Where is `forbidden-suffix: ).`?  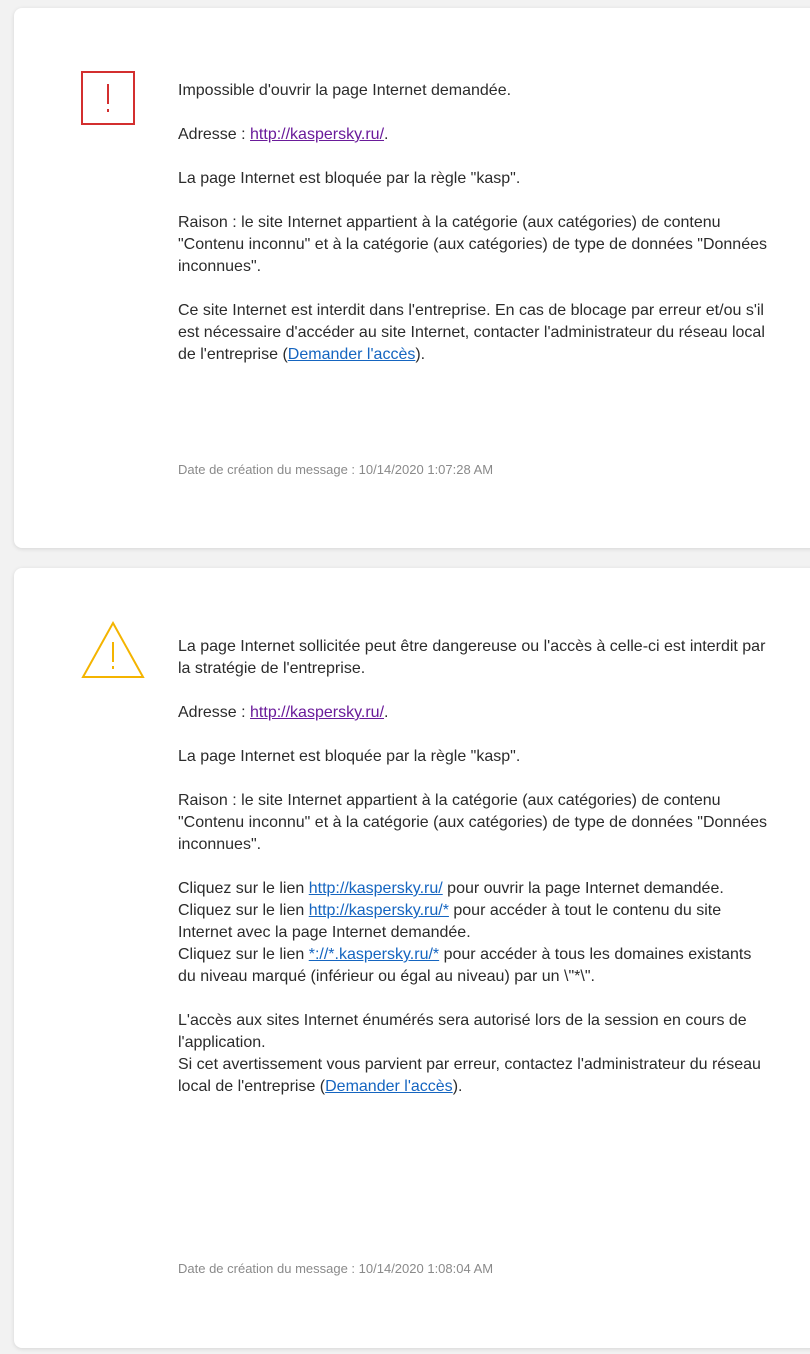
forbidden-suffix: ). is located at coordinates (420, 354).